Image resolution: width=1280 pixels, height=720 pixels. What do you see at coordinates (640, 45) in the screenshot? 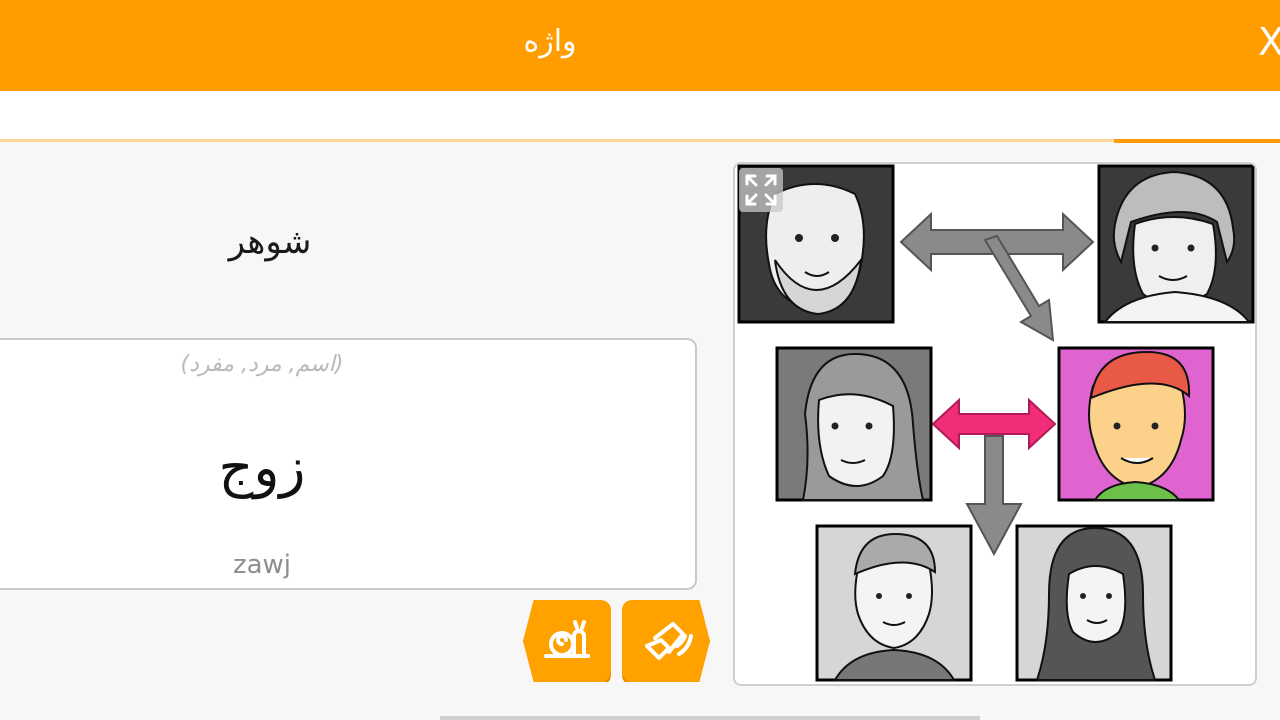
I see `top-bar: واژه X` at bounding box center [640, 45].